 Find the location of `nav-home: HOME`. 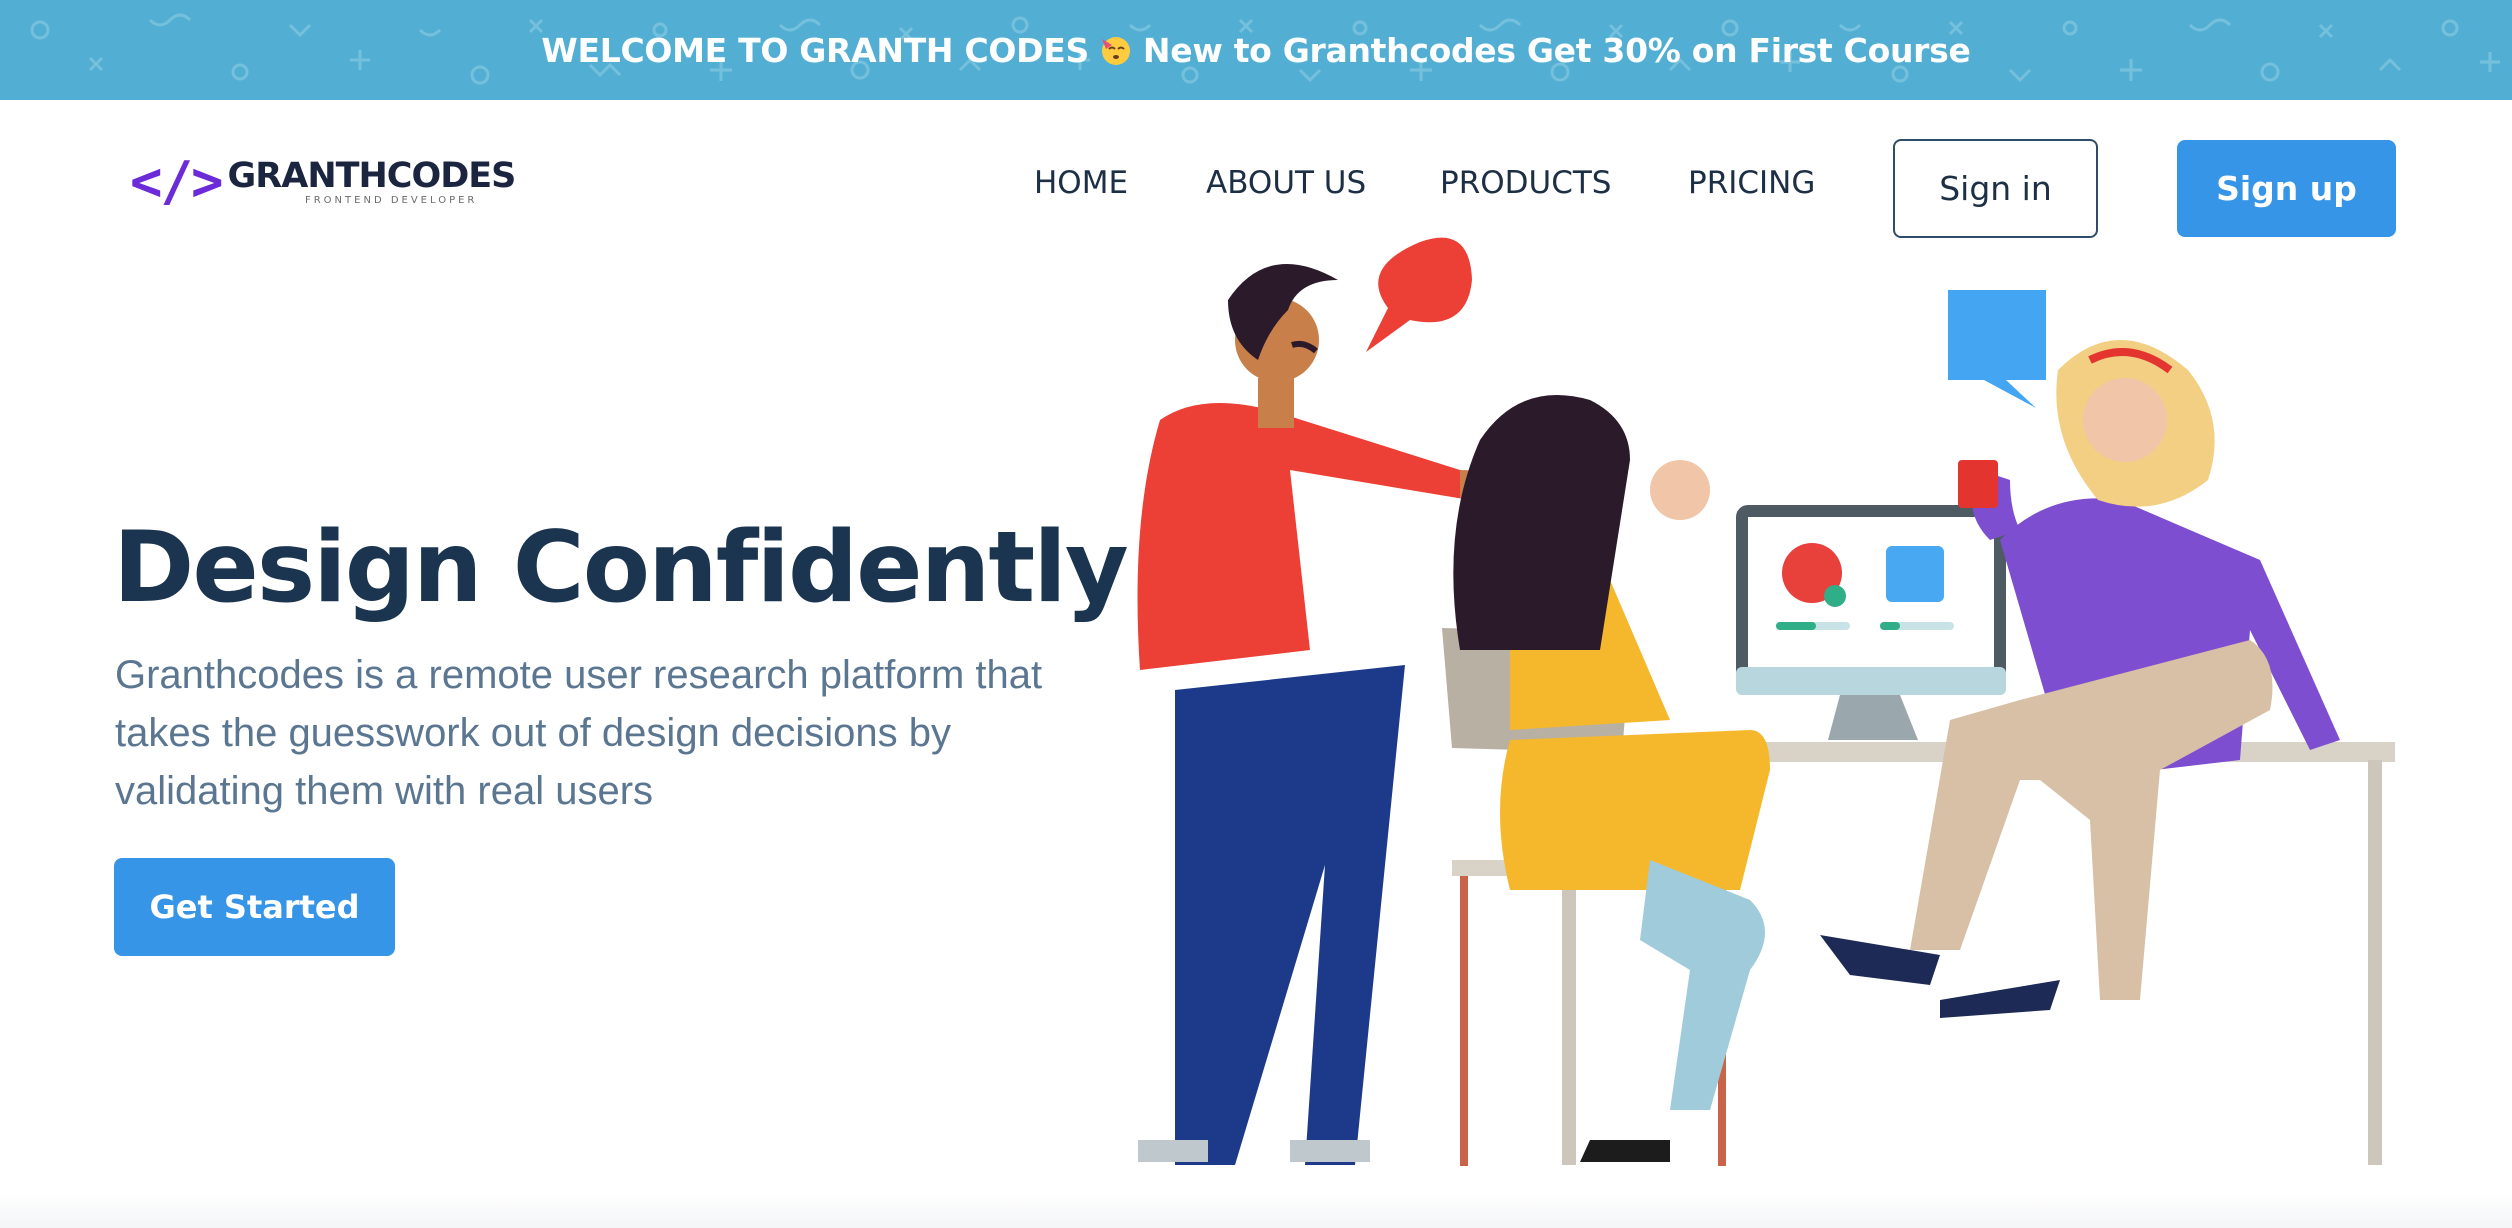

nav-home: HOME is located at coordinates (1081, 183).